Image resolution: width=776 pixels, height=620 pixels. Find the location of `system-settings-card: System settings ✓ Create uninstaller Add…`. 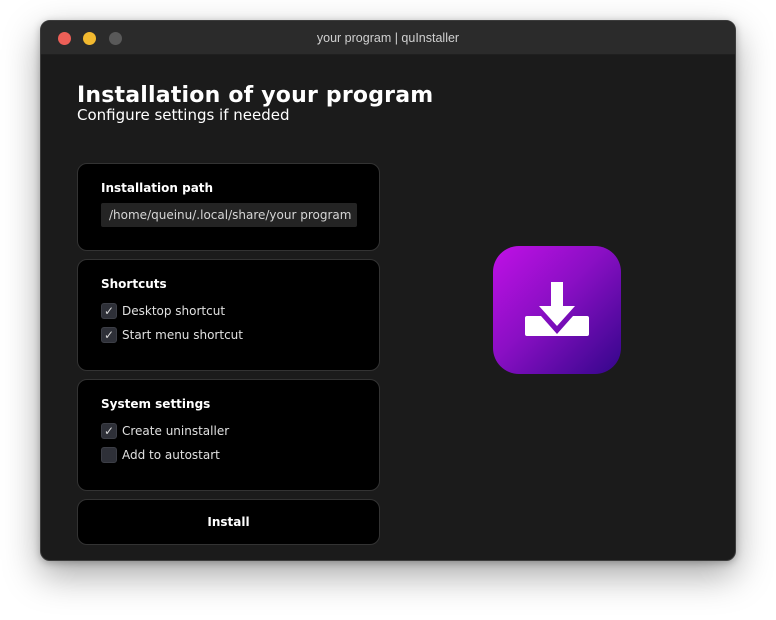

system-settings-card: System settings ✓ Create uninstaller Add… is located at coordinates (228, 435).